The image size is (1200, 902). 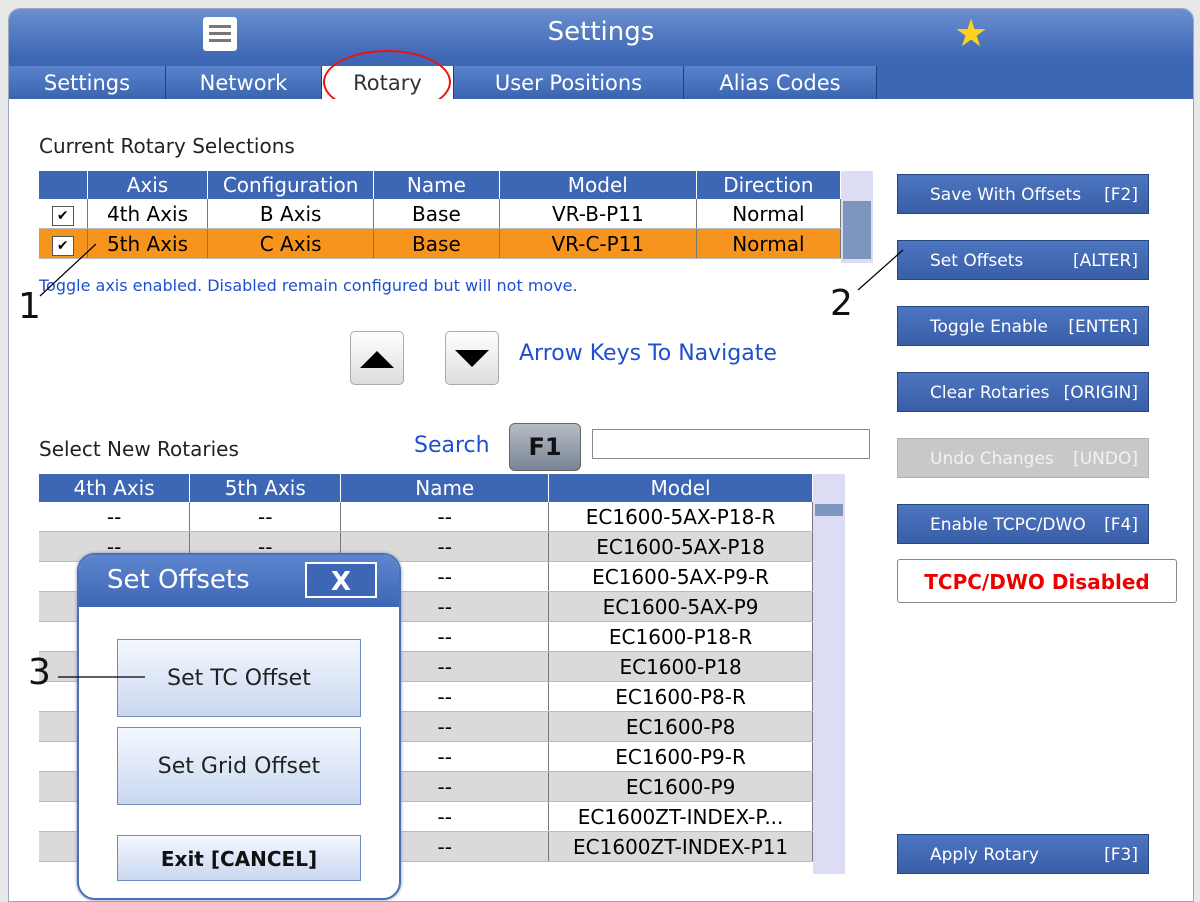 I want to click on callout-3: 3, so click(x=39, y=672).